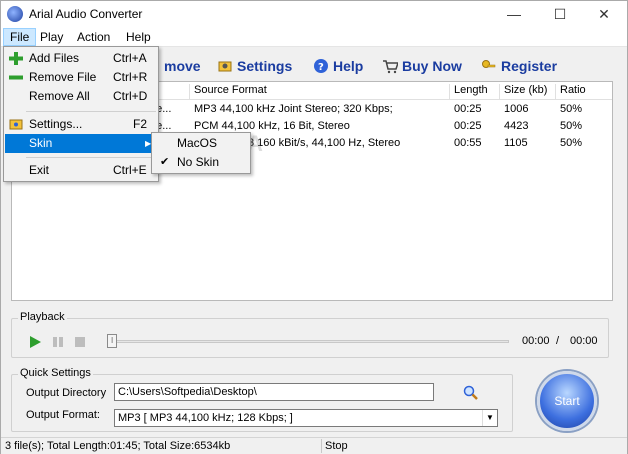 The image size is (628, 454). What do you see at coordinates (468, 143) in the screenshot?
I see `row-length: 00:55` at bounding box center [468, 143].